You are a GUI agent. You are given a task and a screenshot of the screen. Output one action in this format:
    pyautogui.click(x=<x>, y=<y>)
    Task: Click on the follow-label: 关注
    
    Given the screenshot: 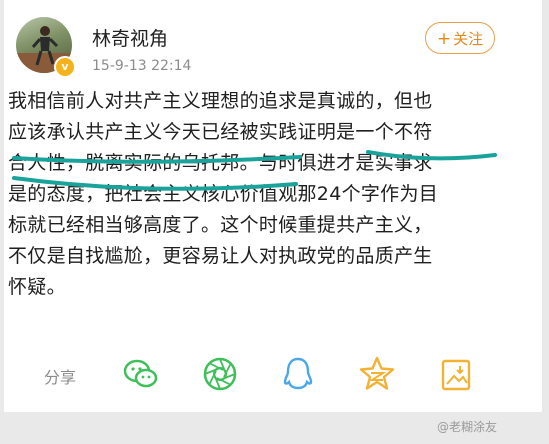 What is the action you would take?
    pyautogui.click(x=468, y=39)
    